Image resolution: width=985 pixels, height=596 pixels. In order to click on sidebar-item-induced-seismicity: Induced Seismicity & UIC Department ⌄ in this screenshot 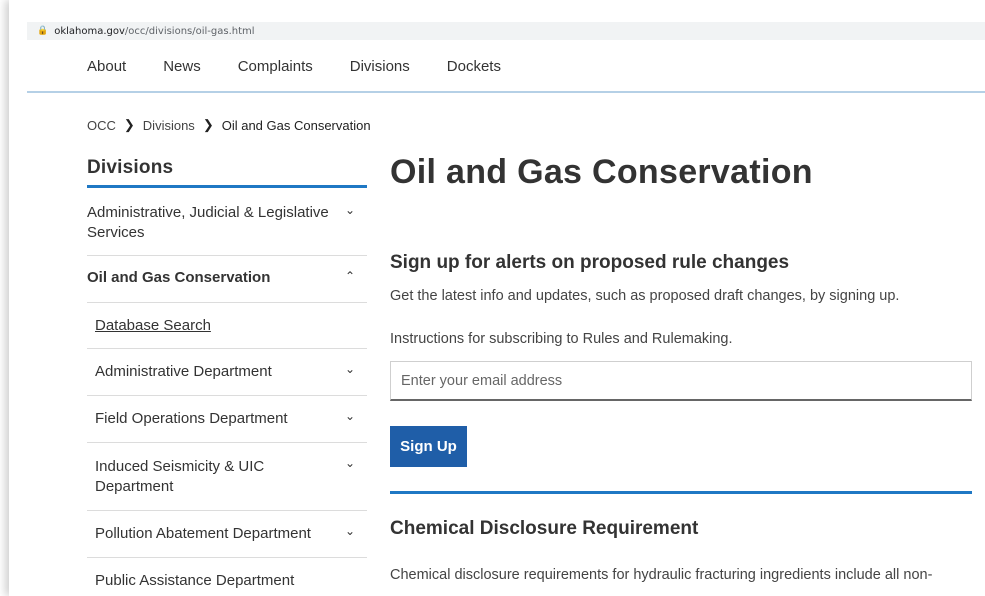, I will do `click(227, 477)`.